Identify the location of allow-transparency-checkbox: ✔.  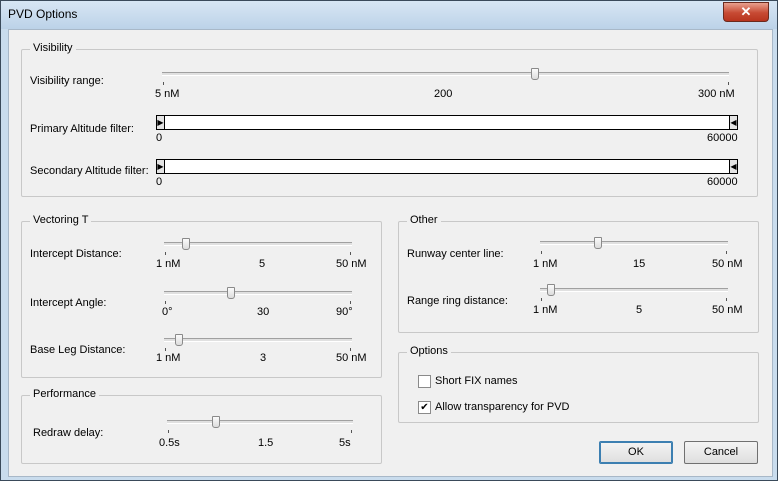
(424, 407).